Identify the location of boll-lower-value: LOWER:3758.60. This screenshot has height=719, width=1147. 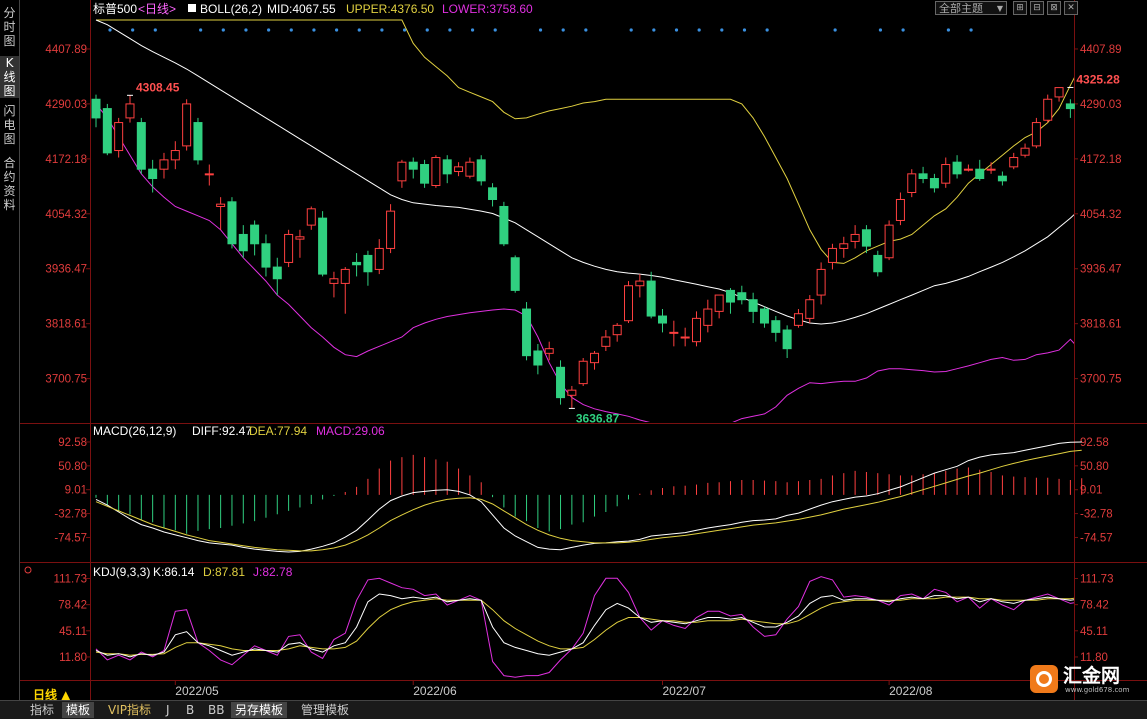
(487, 9).